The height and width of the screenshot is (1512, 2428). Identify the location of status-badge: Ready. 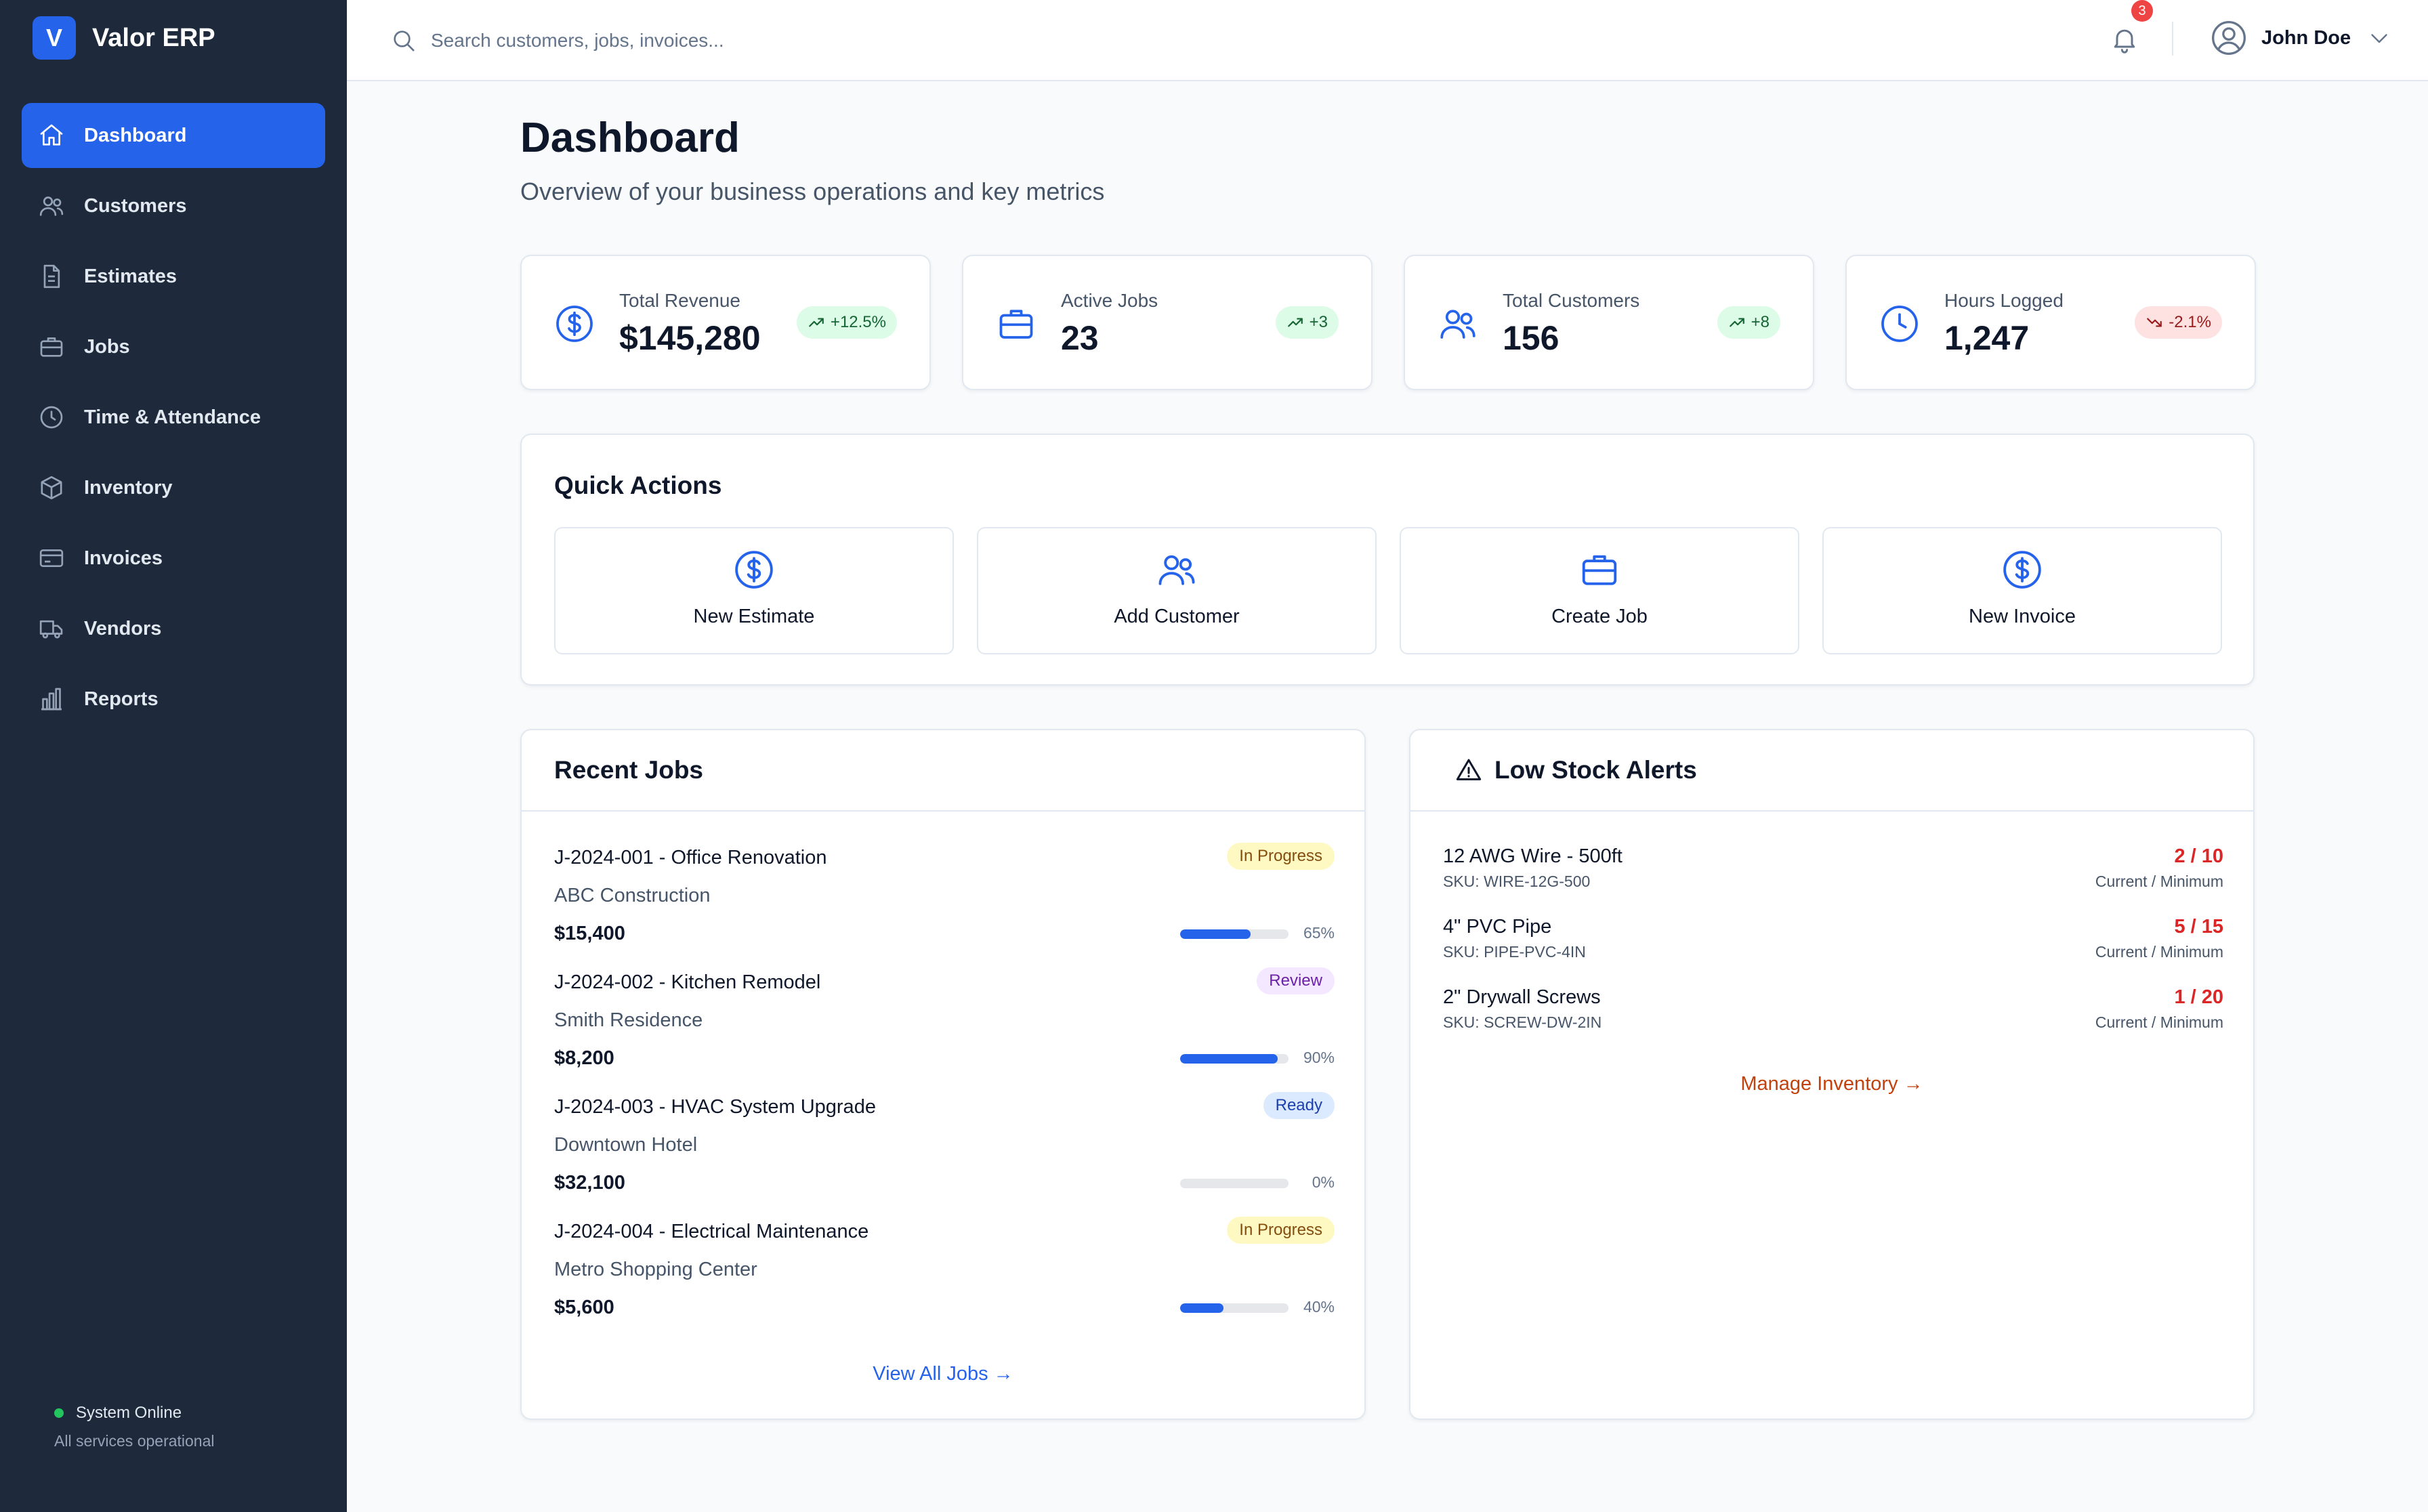
(1299, 1105).